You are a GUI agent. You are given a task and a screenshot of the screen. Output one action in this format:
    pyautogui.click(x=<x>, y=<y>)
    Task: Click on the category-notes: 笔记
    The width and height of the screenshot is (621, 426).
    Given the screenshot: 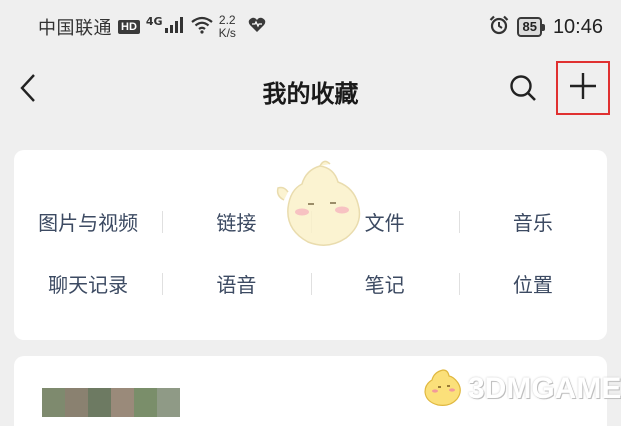 What is the action you would take?
    pyautogui.click(x=384, y=283)
    